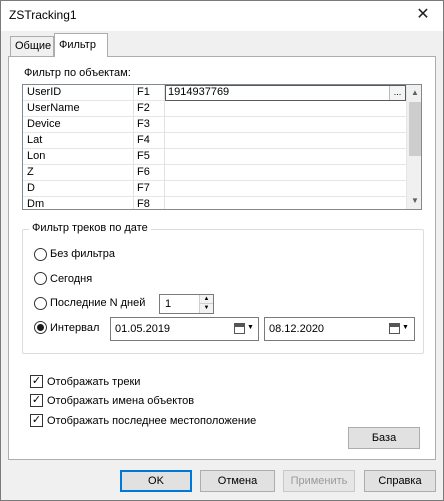 The height and width of the screenshot is (501, 444). I want to click on grid-row-key: F2, so click(143, 108).